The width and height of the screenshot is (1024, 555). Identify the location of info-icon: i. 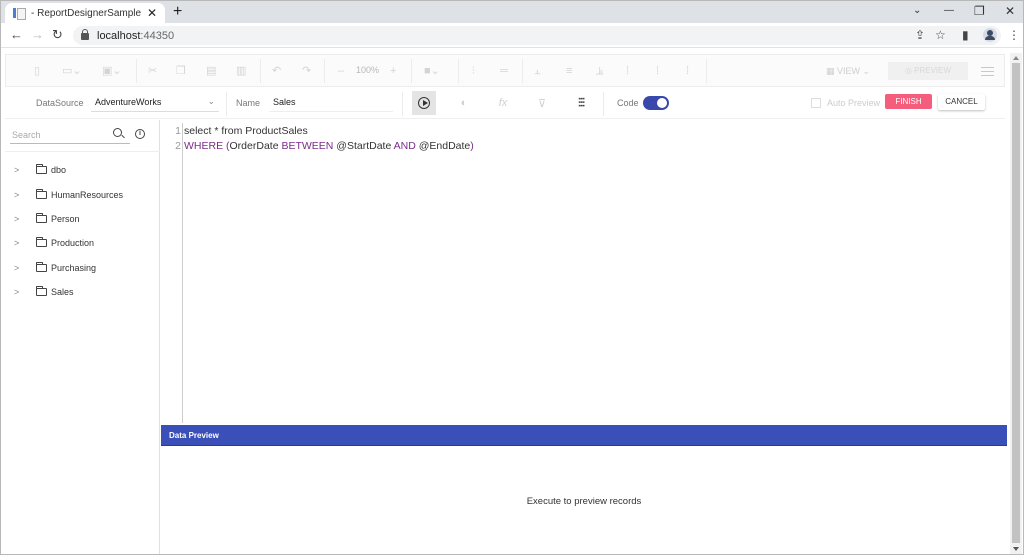
(140, 134).